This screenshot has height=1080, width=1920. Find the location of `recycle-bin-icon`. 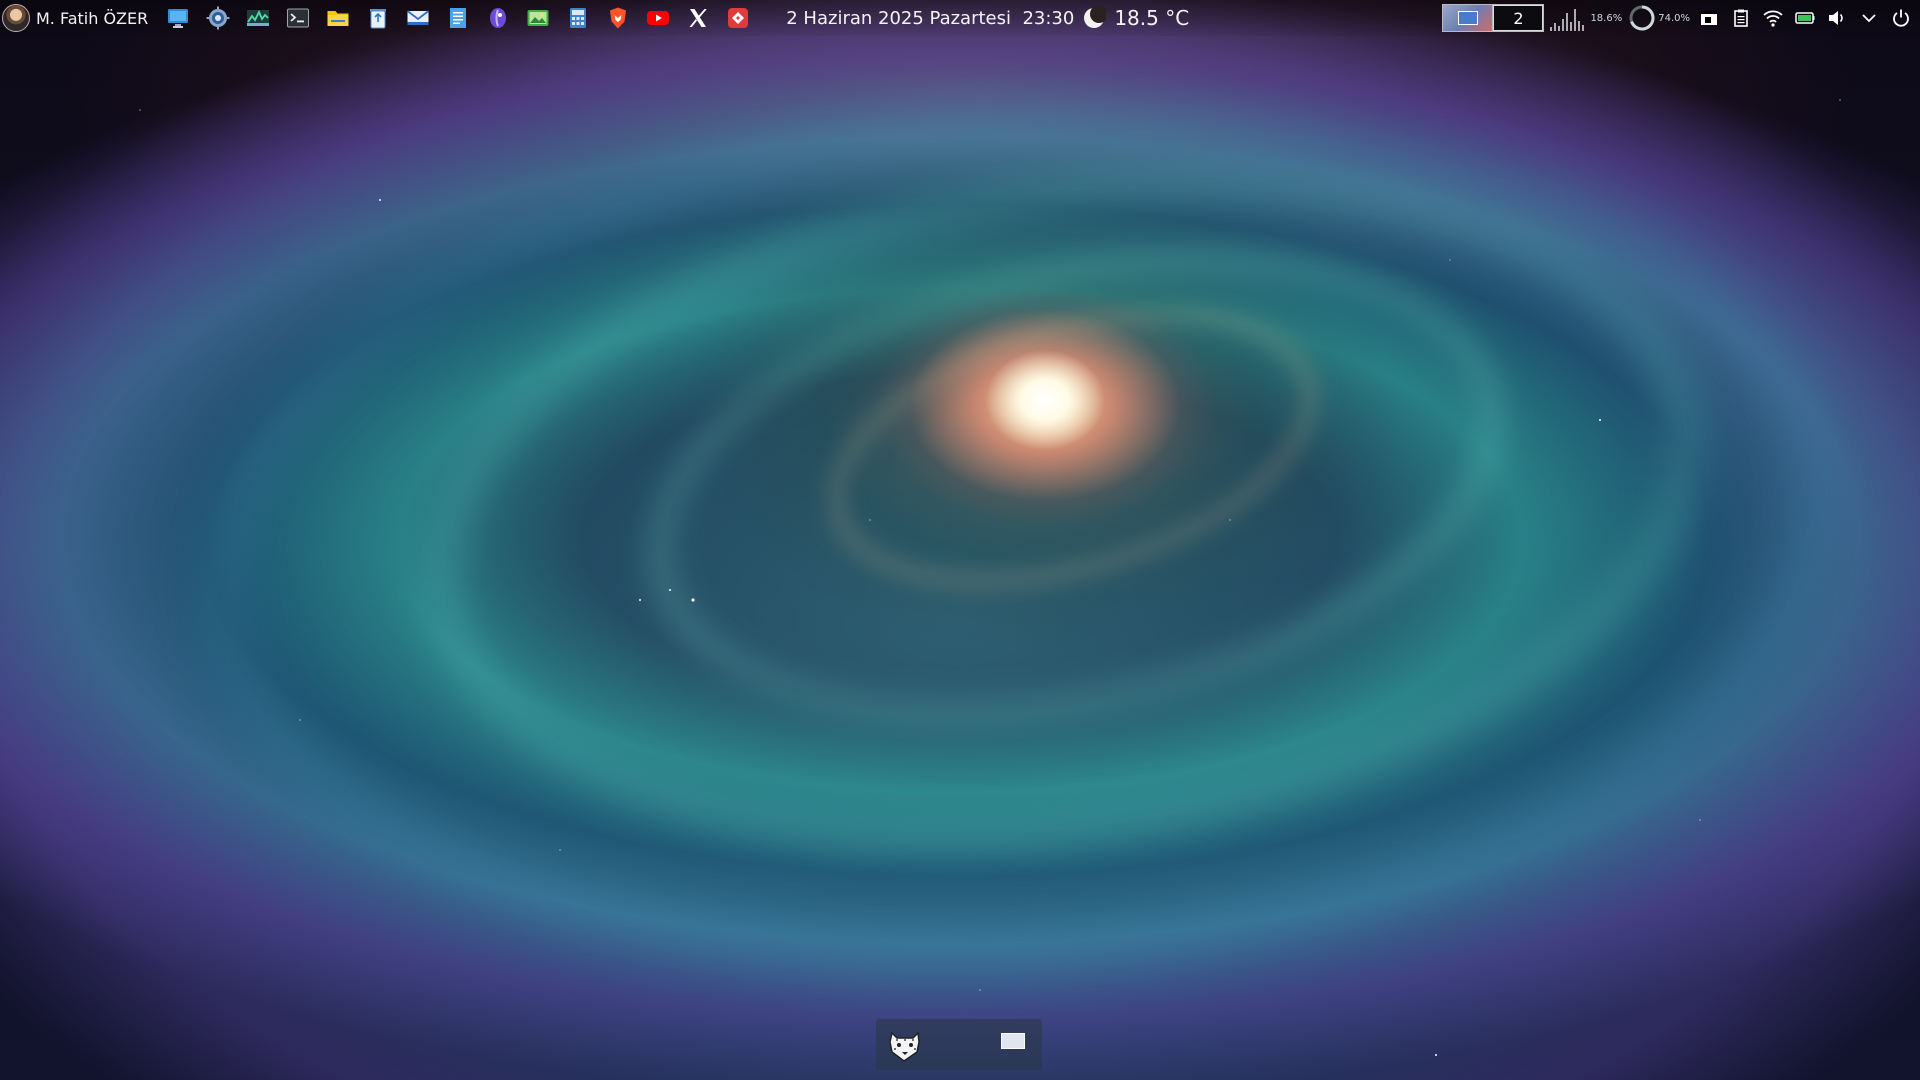

recycle-bin-icon is located at coordinates (378, 18).